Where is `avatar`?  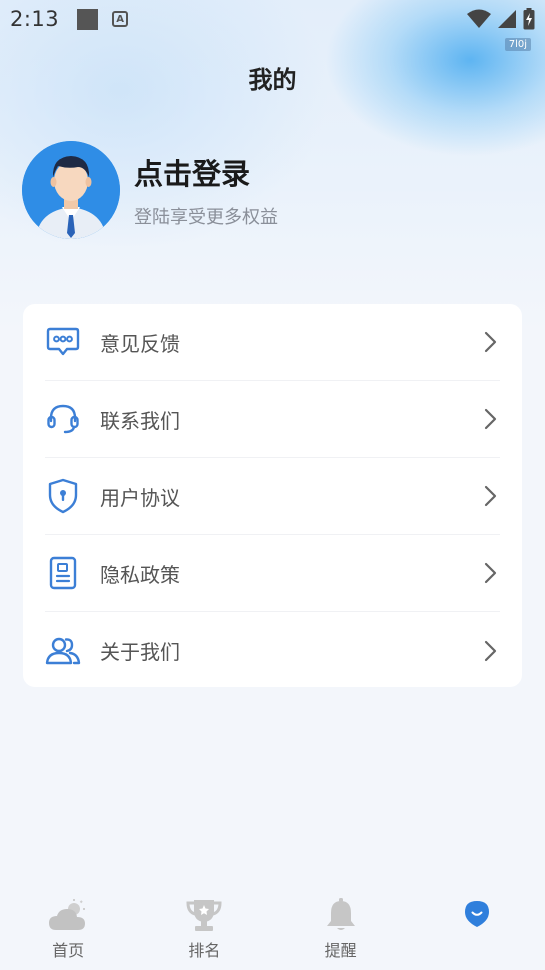
avatar is located at coordinates (71, 190).